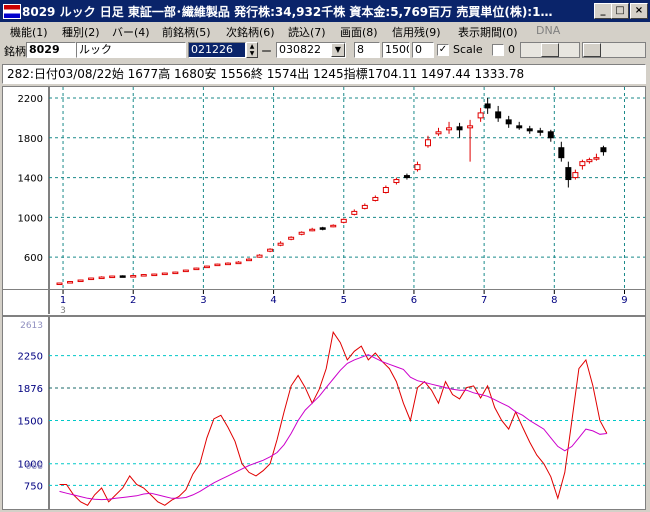 The height and width of the screenshot is (512, 650). Describe the element at coordinates (217, 50) in the screenshot. I see `start-date-field: 021226` at that location.